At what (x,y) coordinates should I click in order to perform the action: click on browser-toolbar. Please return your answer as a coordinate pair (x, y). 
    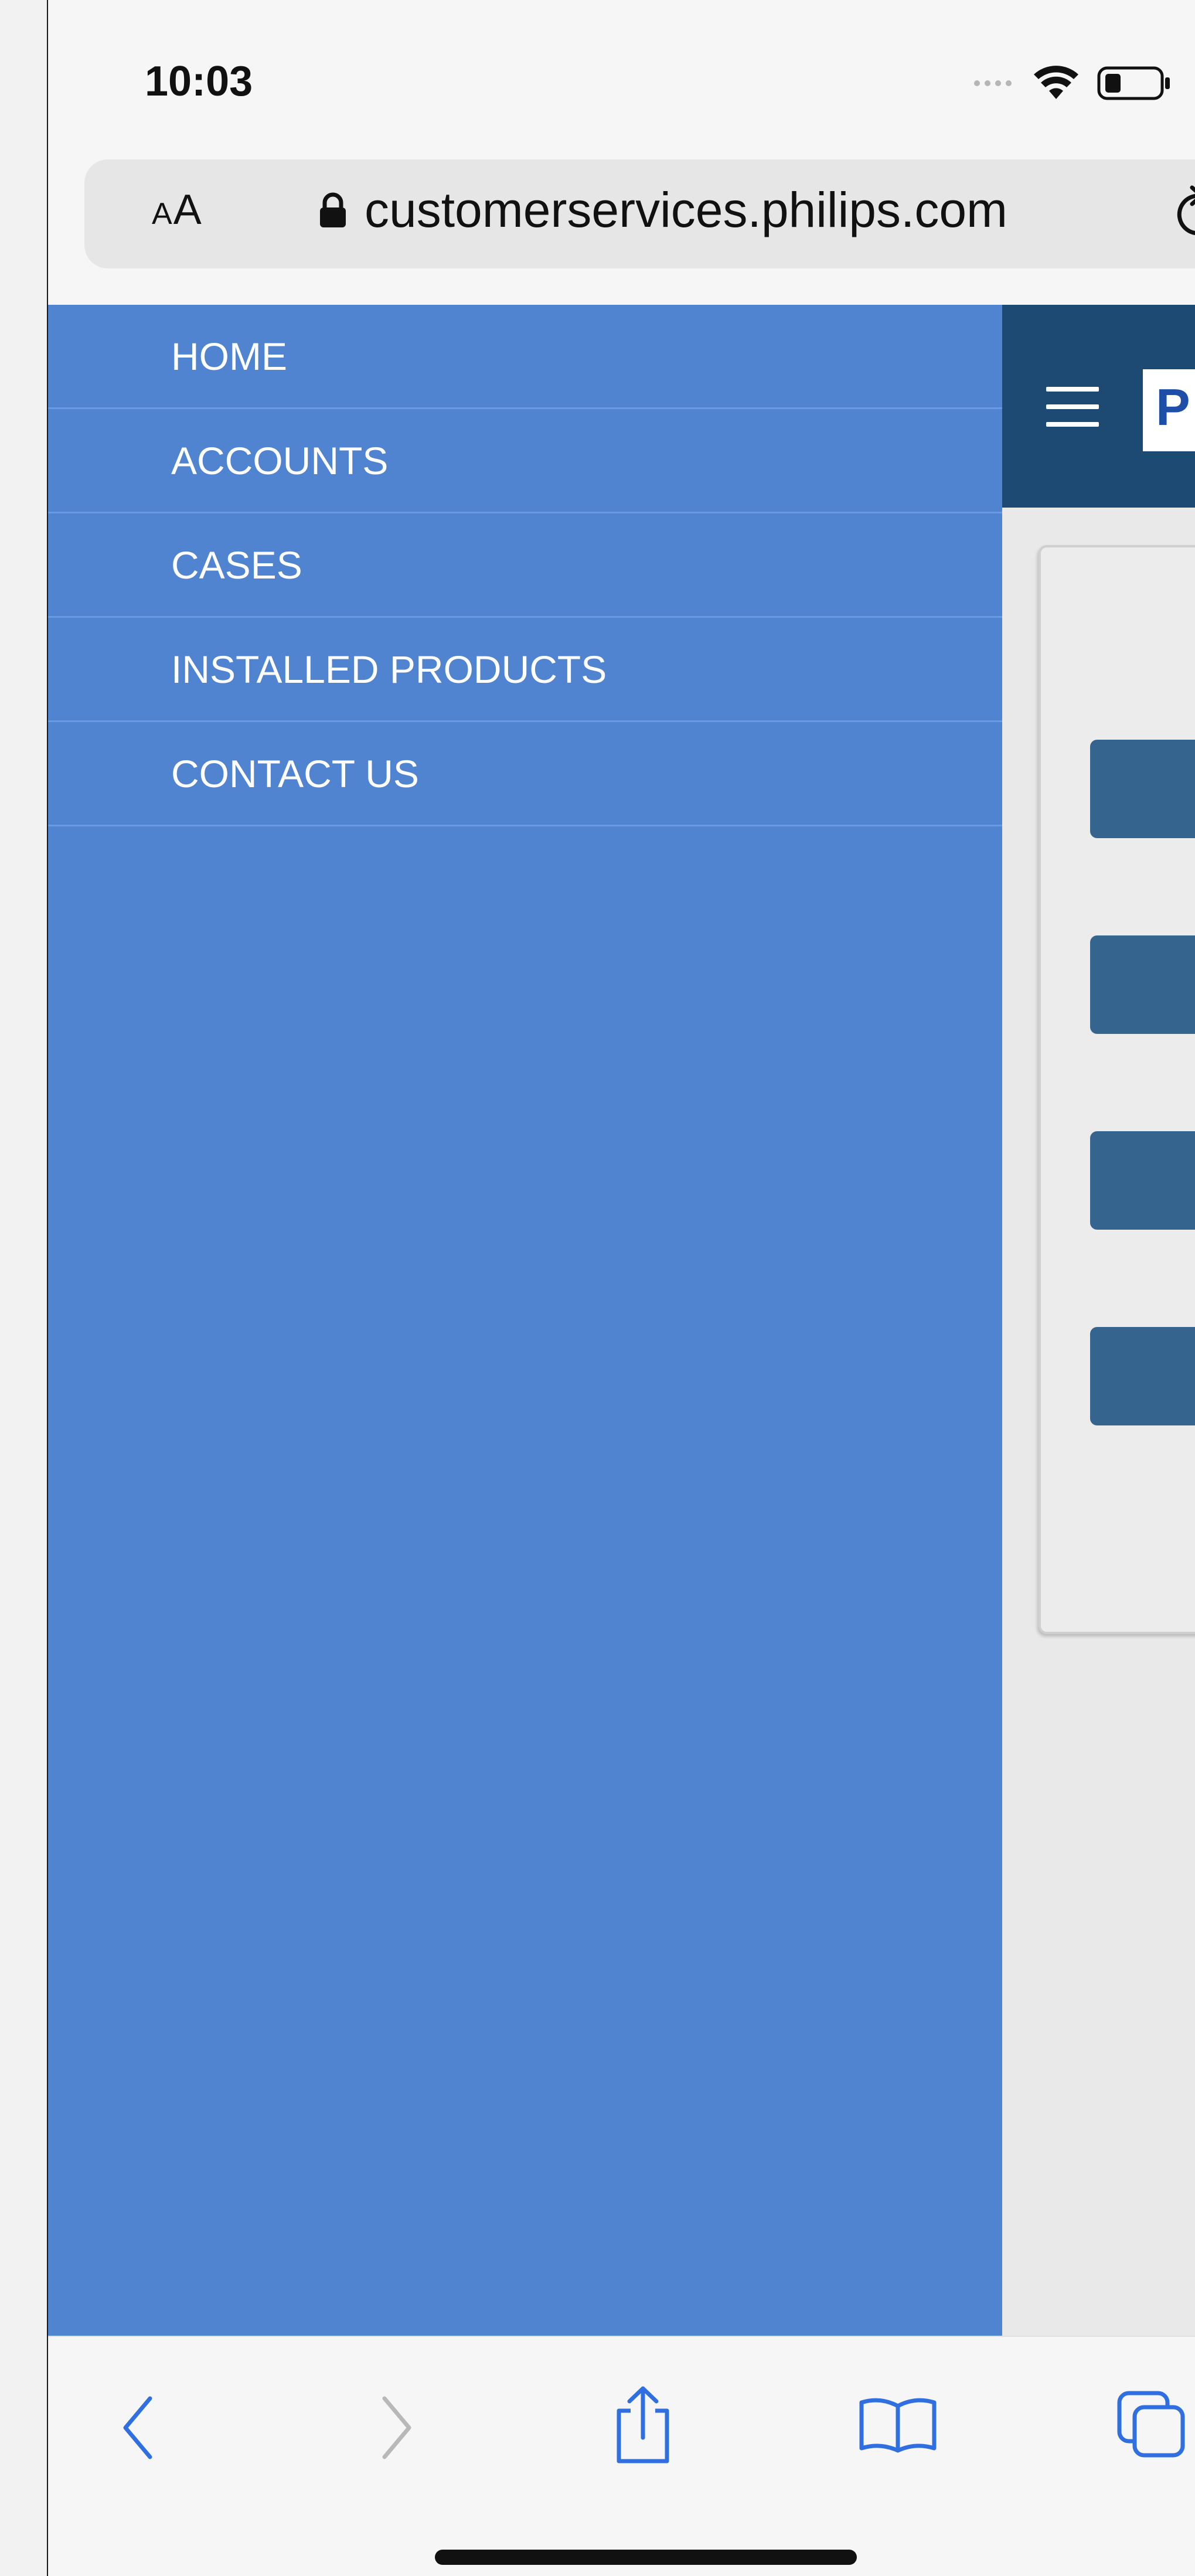
    Looking at the image, I should click on (621, 2456).